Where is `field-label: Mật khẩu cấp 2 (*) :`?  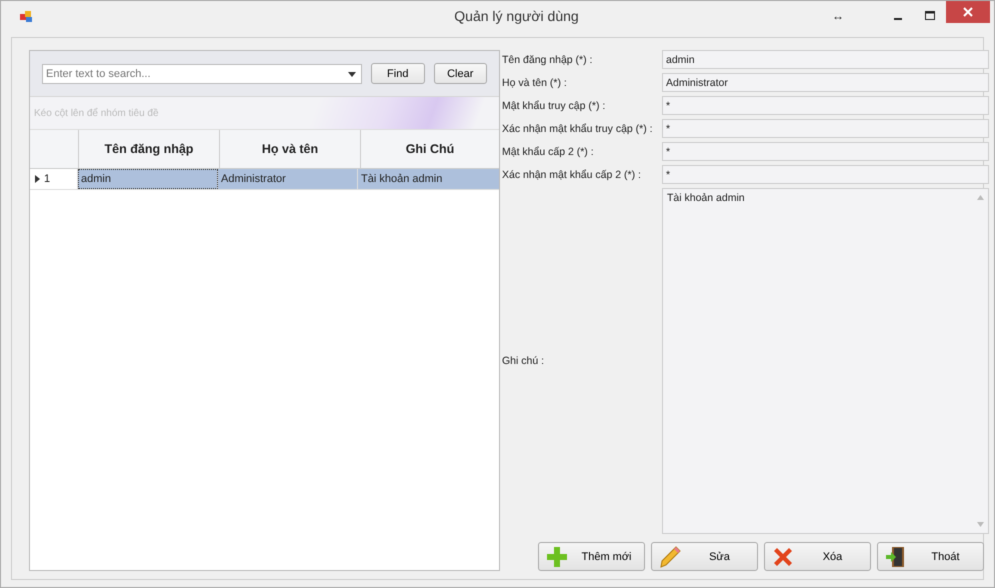 field-label: Mật khẩu cấp 2 (*) : is located at coordinates (548, 152).